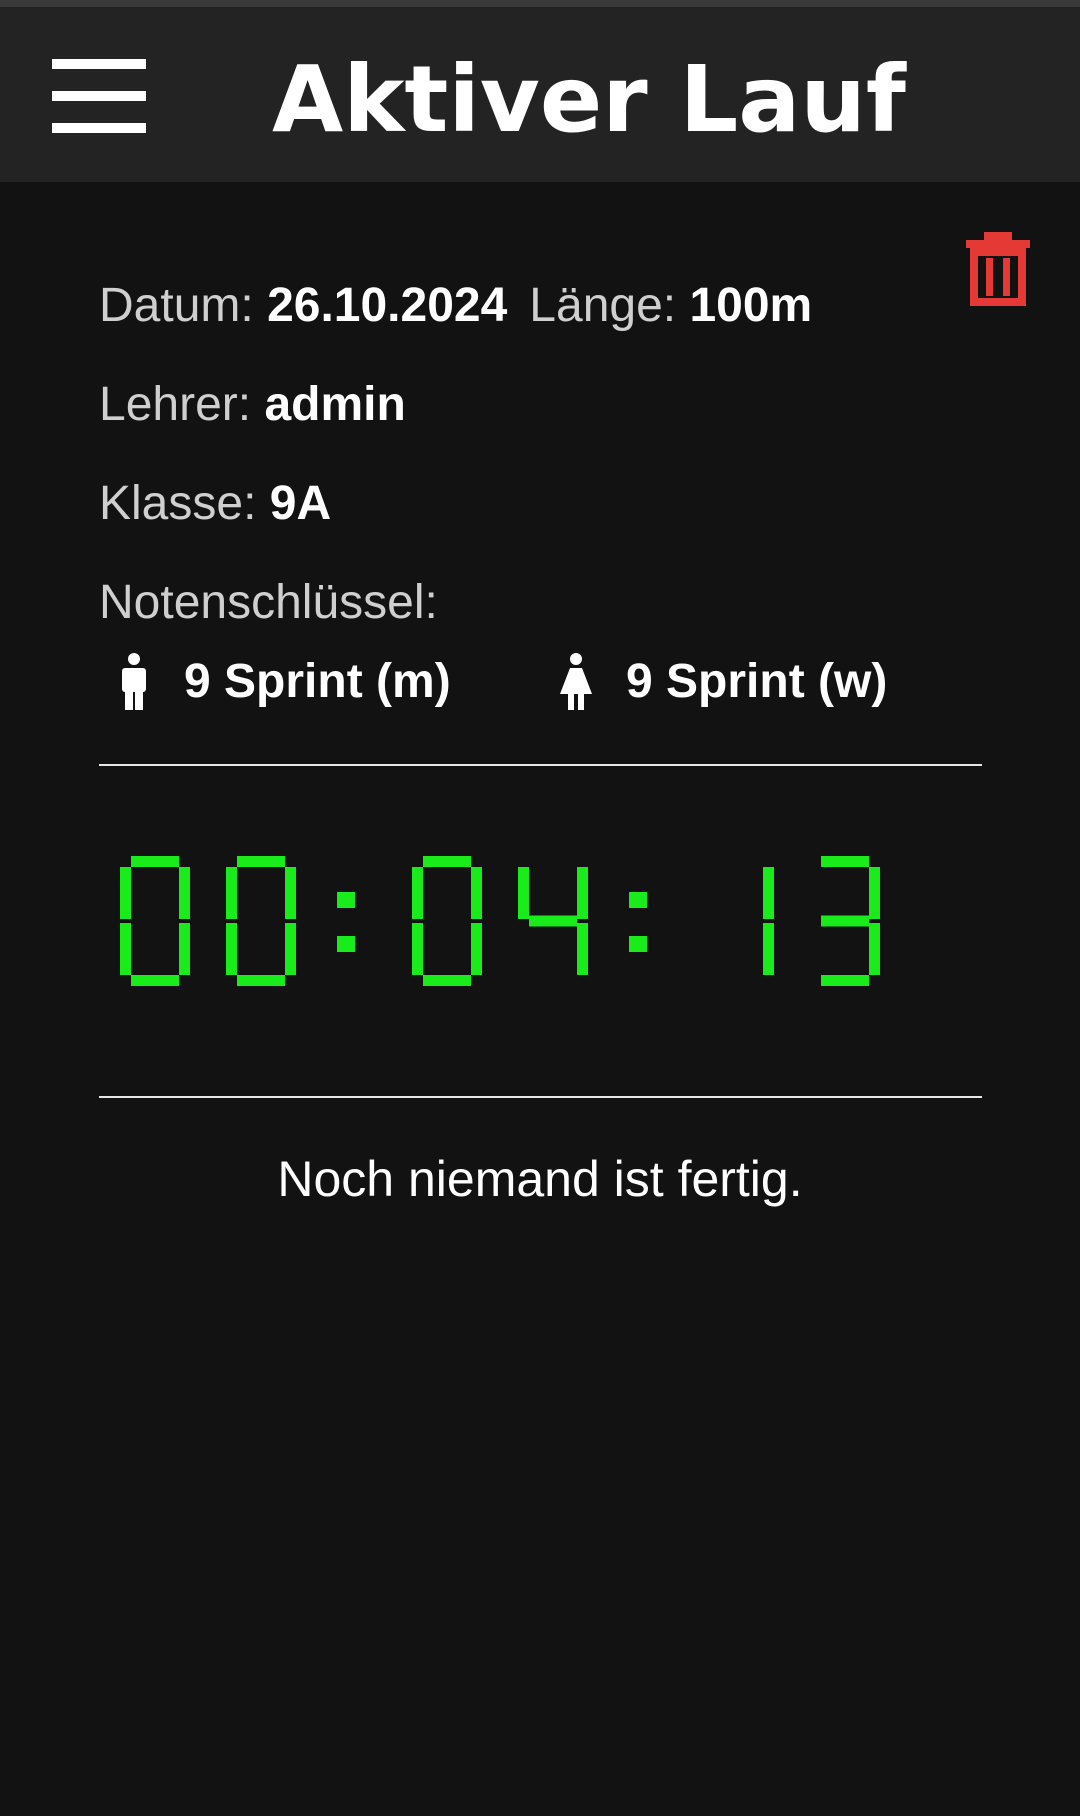 This screenshot has width=1080, height=1816. Describe the element at coordinates (134, 681) in the screenshot. I see `male-person-icon` at that location.